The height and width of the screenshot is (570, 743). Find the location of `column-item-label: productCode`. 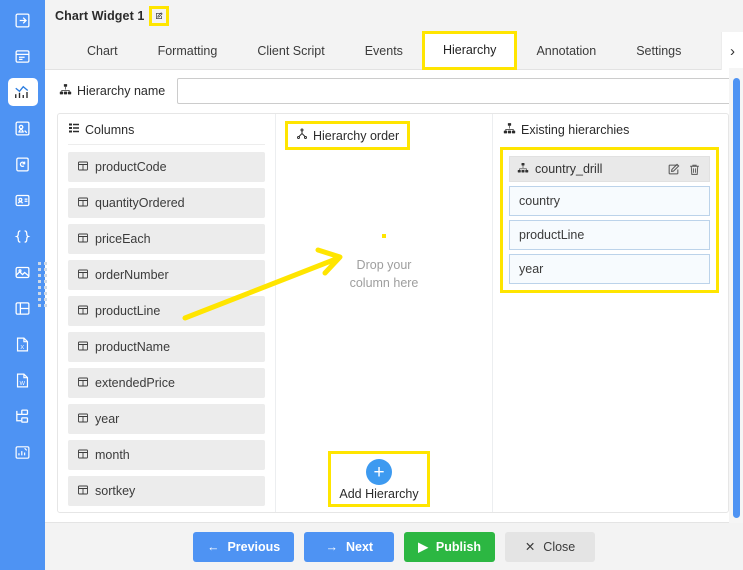

column-item-label: productCode is located at coordinates (131, 167).